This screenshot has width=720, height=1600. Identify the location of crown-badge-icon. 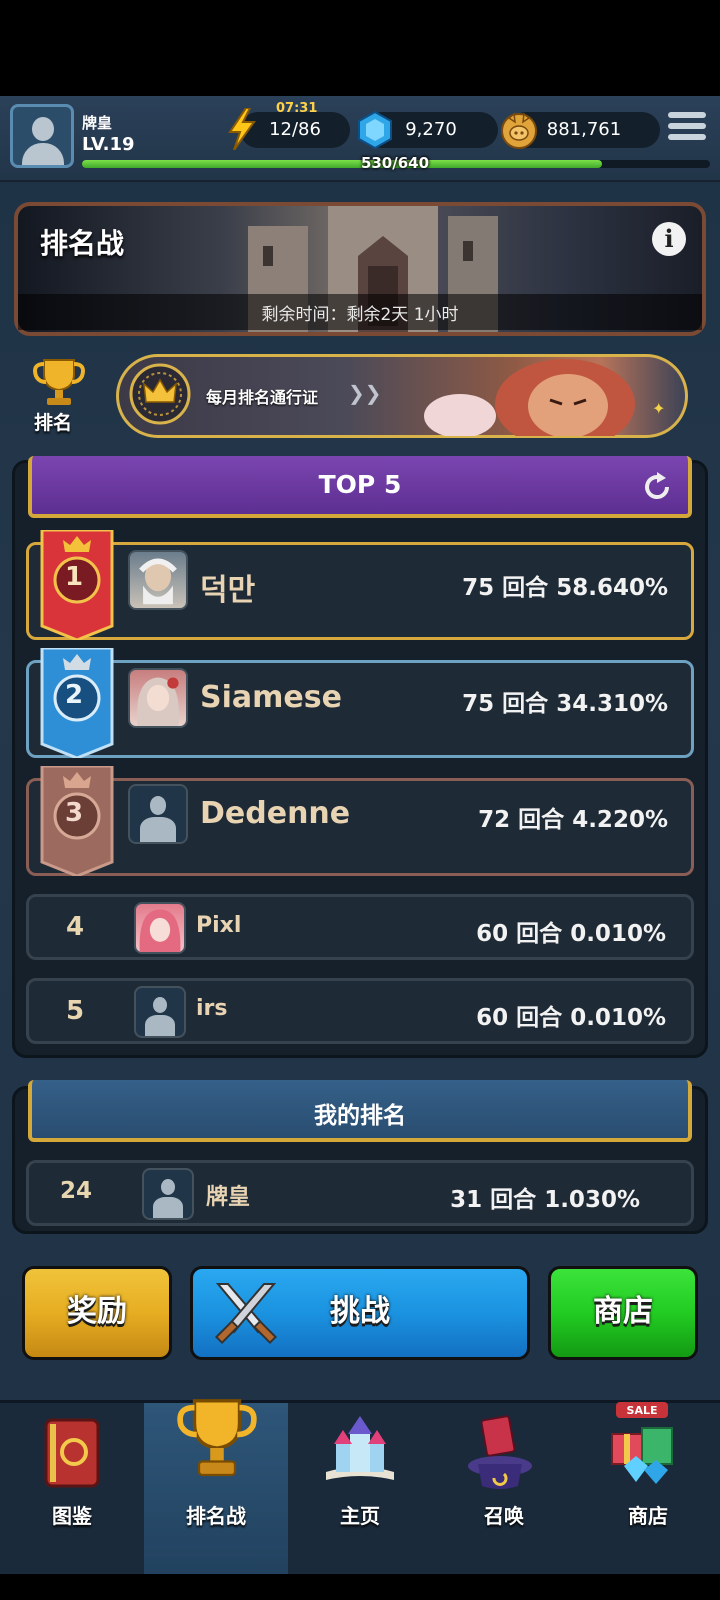
(160, 394).